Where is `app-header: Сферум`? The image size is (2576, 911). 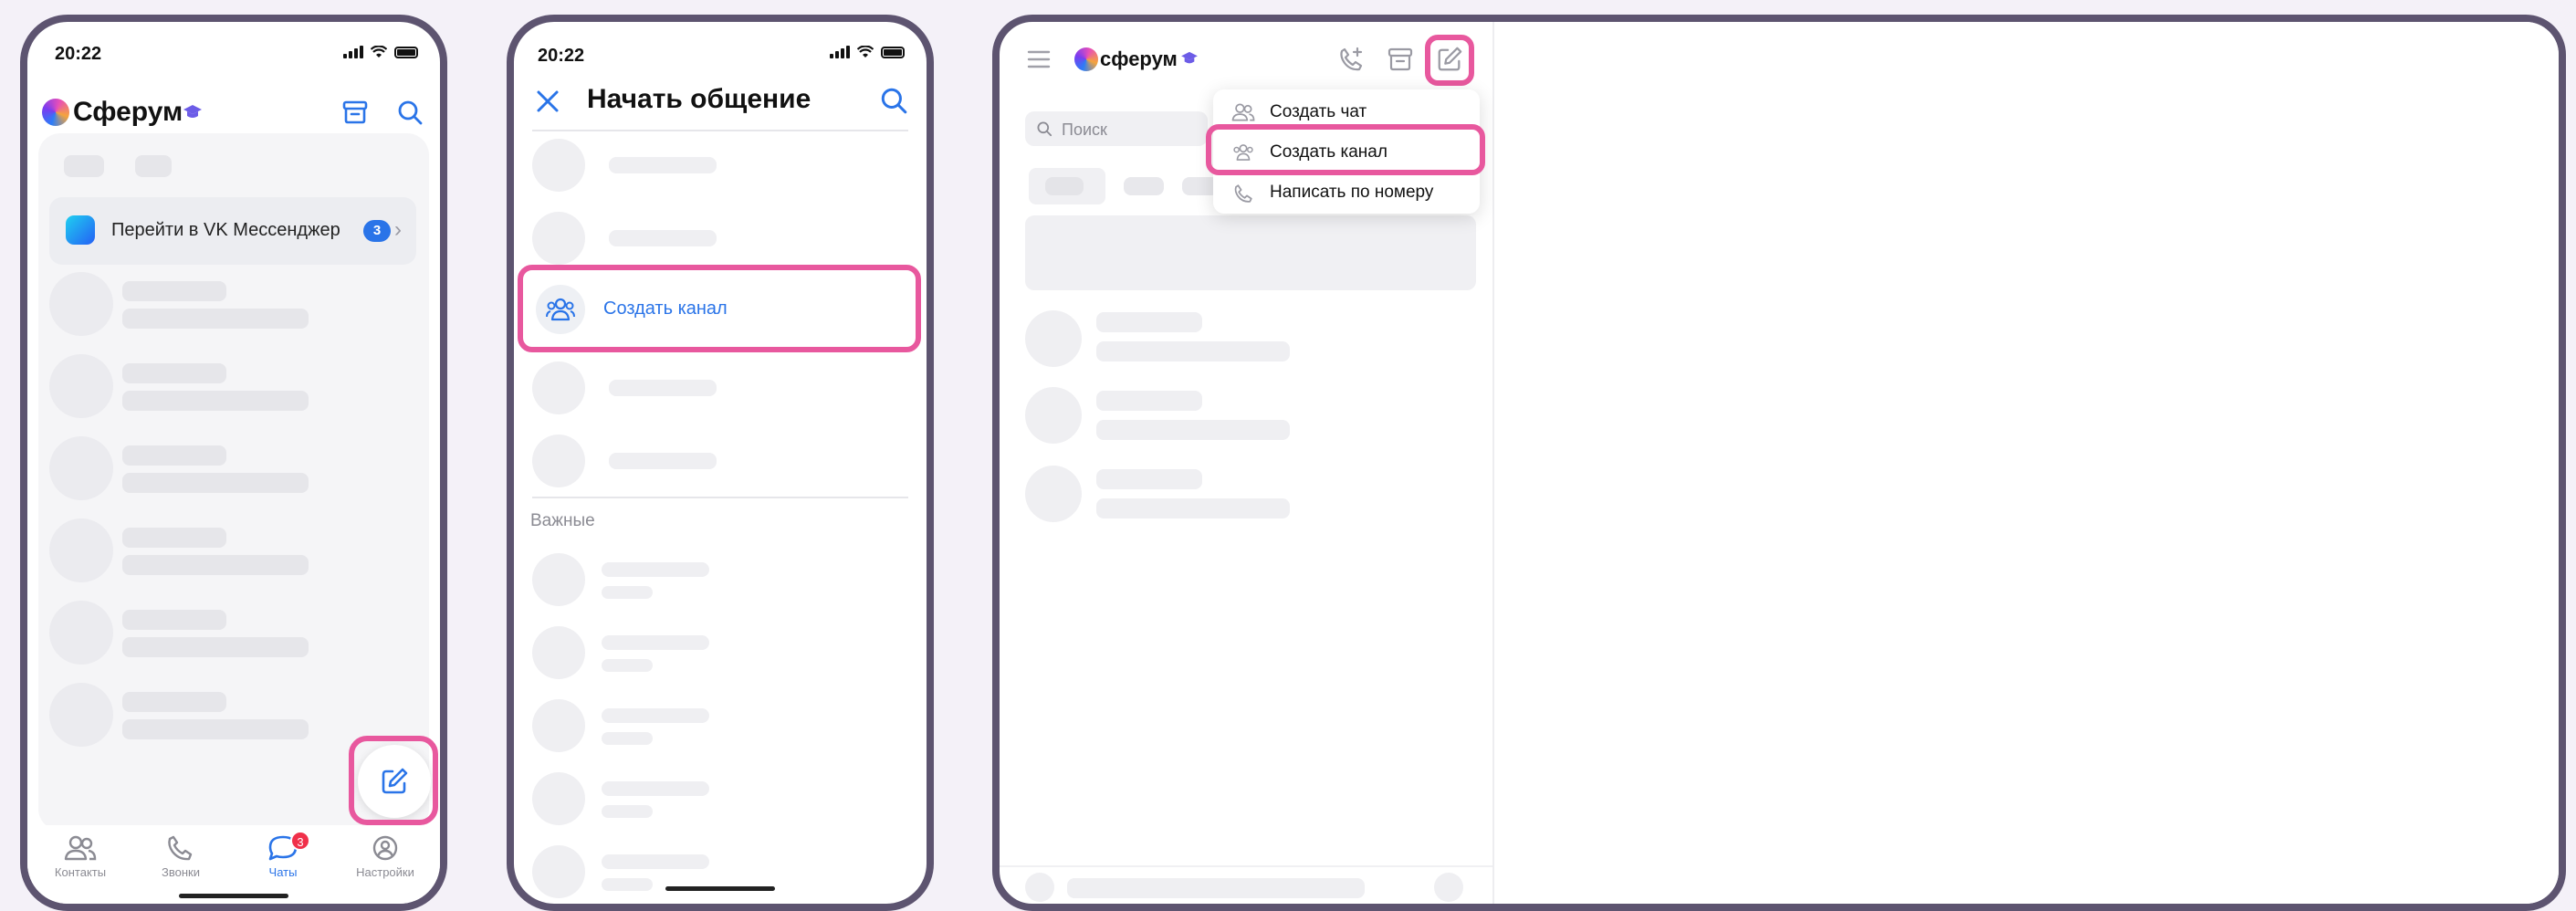 app-header: Сферум is located at coordinates (234, 109).